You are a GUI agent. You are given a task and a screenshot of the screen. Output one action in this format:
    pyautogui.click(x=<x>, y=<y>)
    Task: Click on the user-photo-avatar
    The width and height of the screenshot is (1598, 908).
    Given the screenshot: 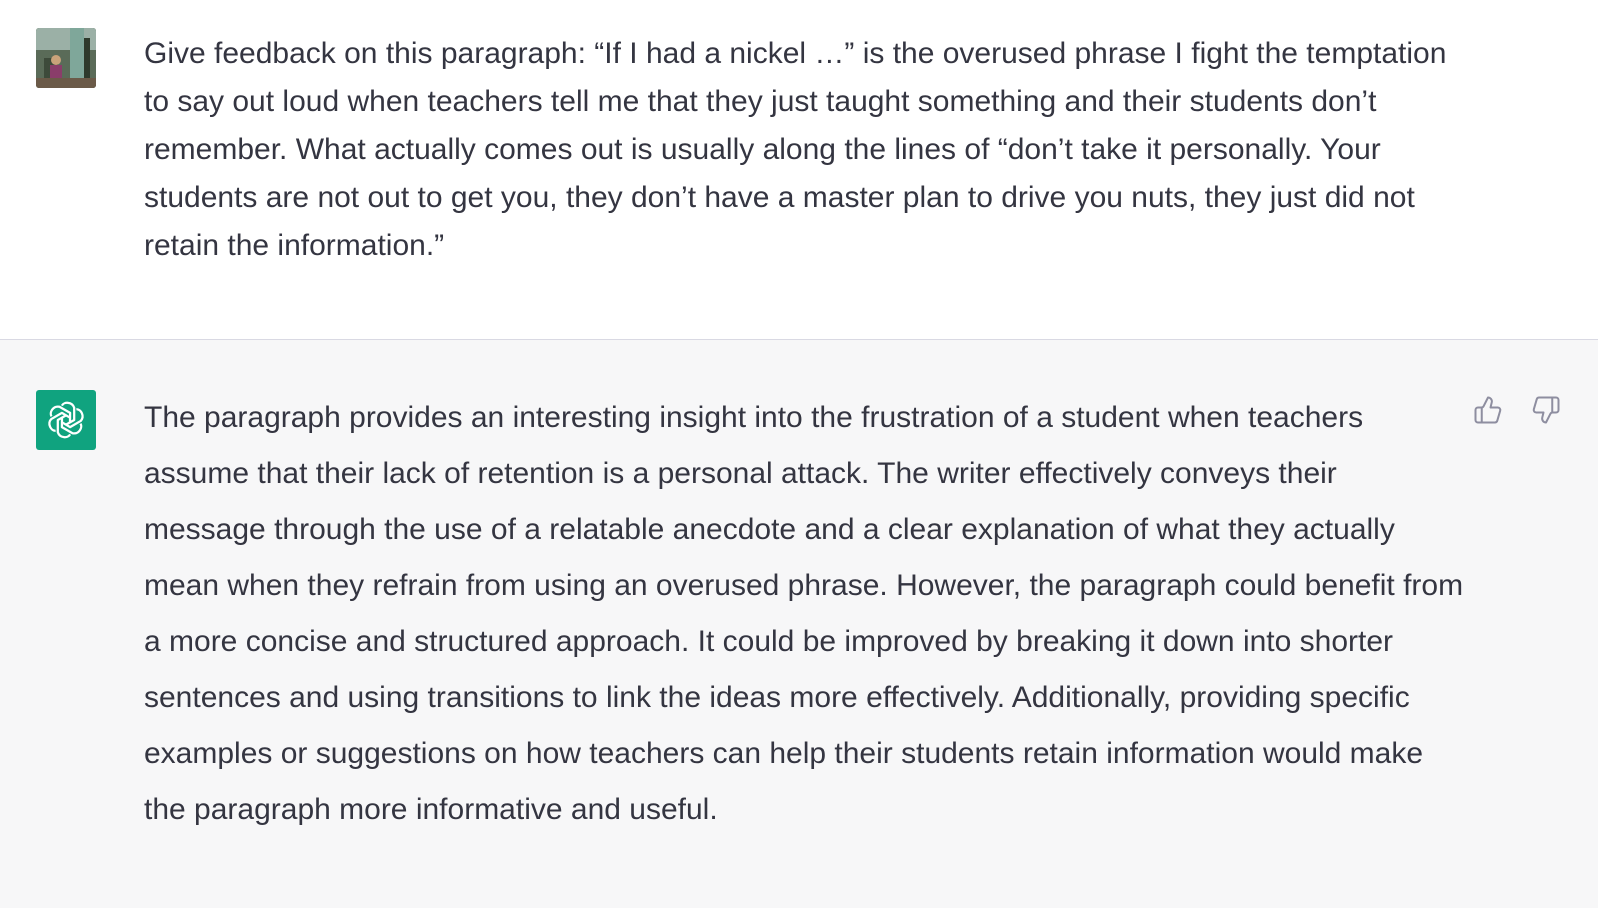 What is the action you would take?
    pyautogui.click(x=66, y=58)
    